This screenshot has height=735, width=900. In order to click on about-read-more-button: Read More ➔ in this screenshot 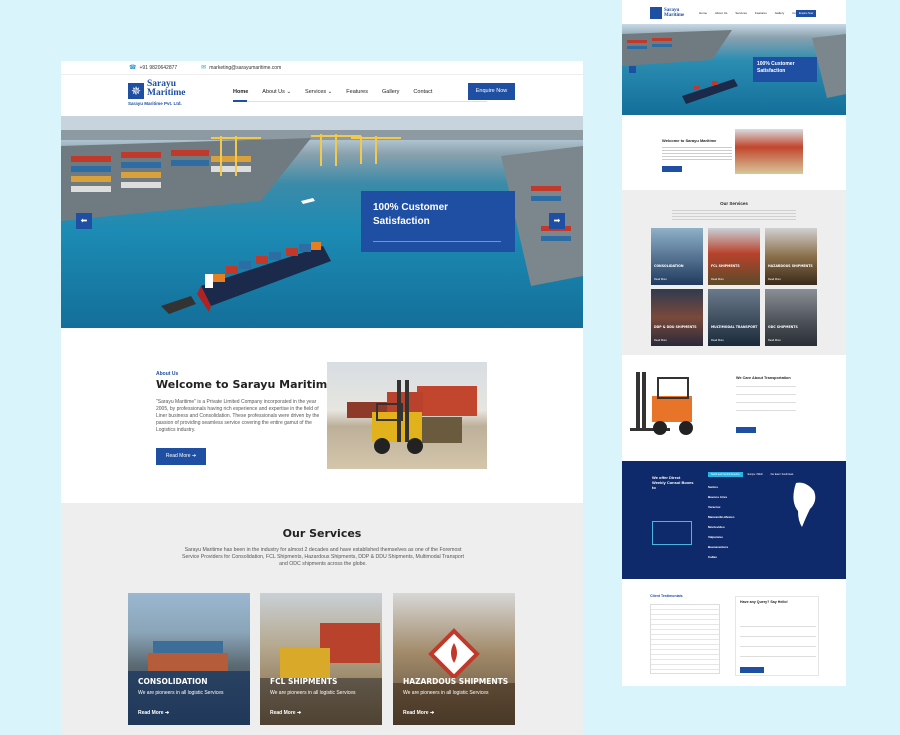, I will do `click(181, 456)`.